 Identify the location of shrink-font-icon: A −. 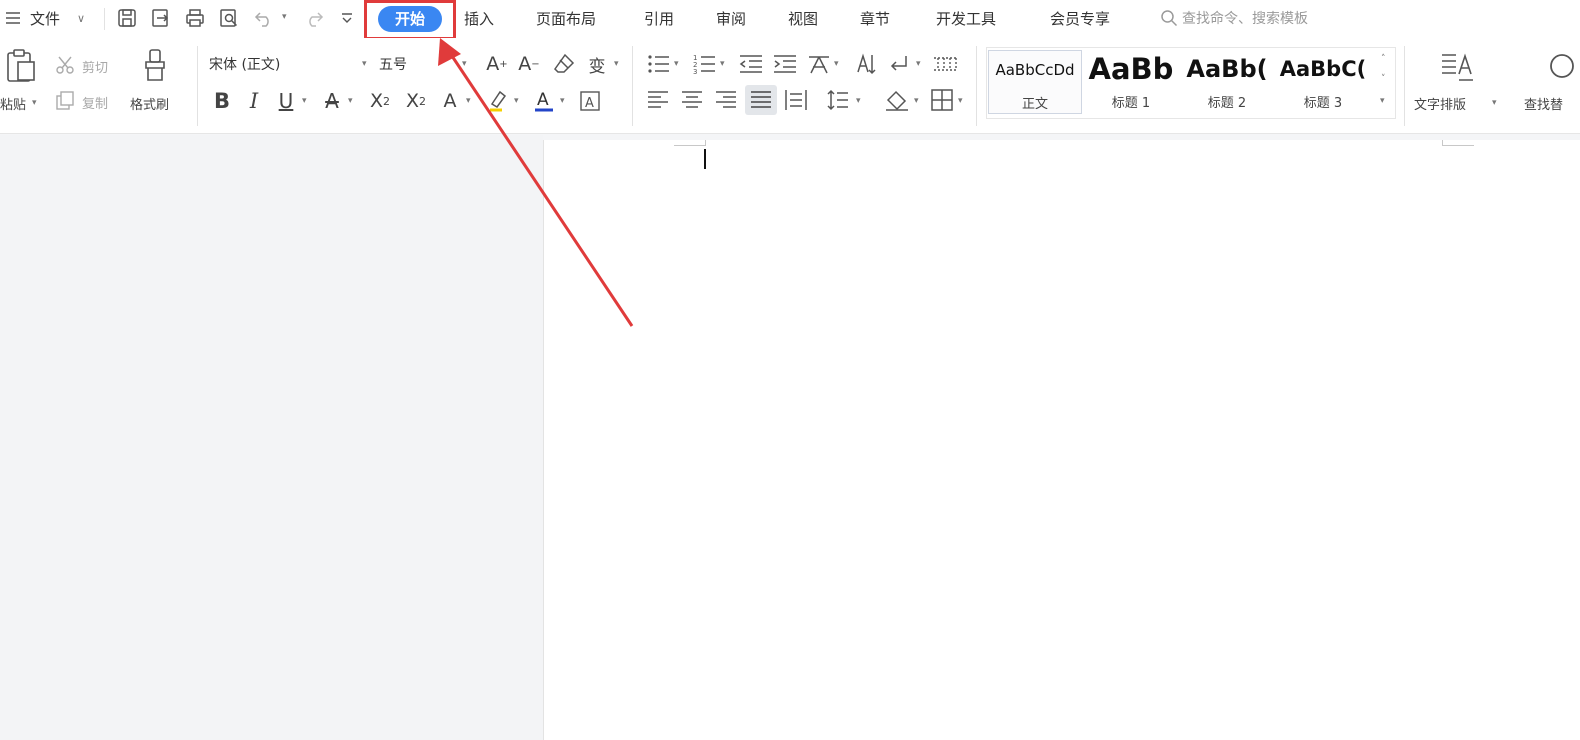
(529, 64).